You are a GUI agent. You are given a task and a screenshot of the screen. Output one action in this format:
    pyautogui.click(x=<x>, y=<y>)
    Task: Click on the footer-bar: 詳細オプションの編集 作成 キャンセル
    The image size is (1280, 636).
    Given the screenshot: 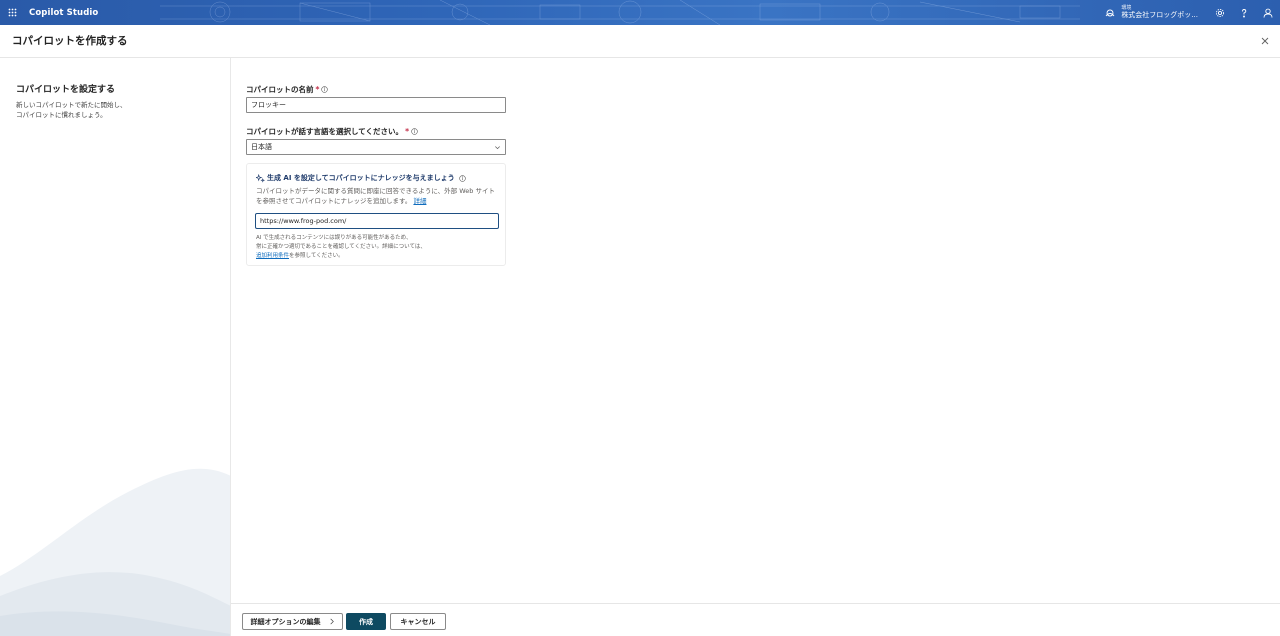 What is the action you would take?
    pyautogui.click(x=755, y=619)
    